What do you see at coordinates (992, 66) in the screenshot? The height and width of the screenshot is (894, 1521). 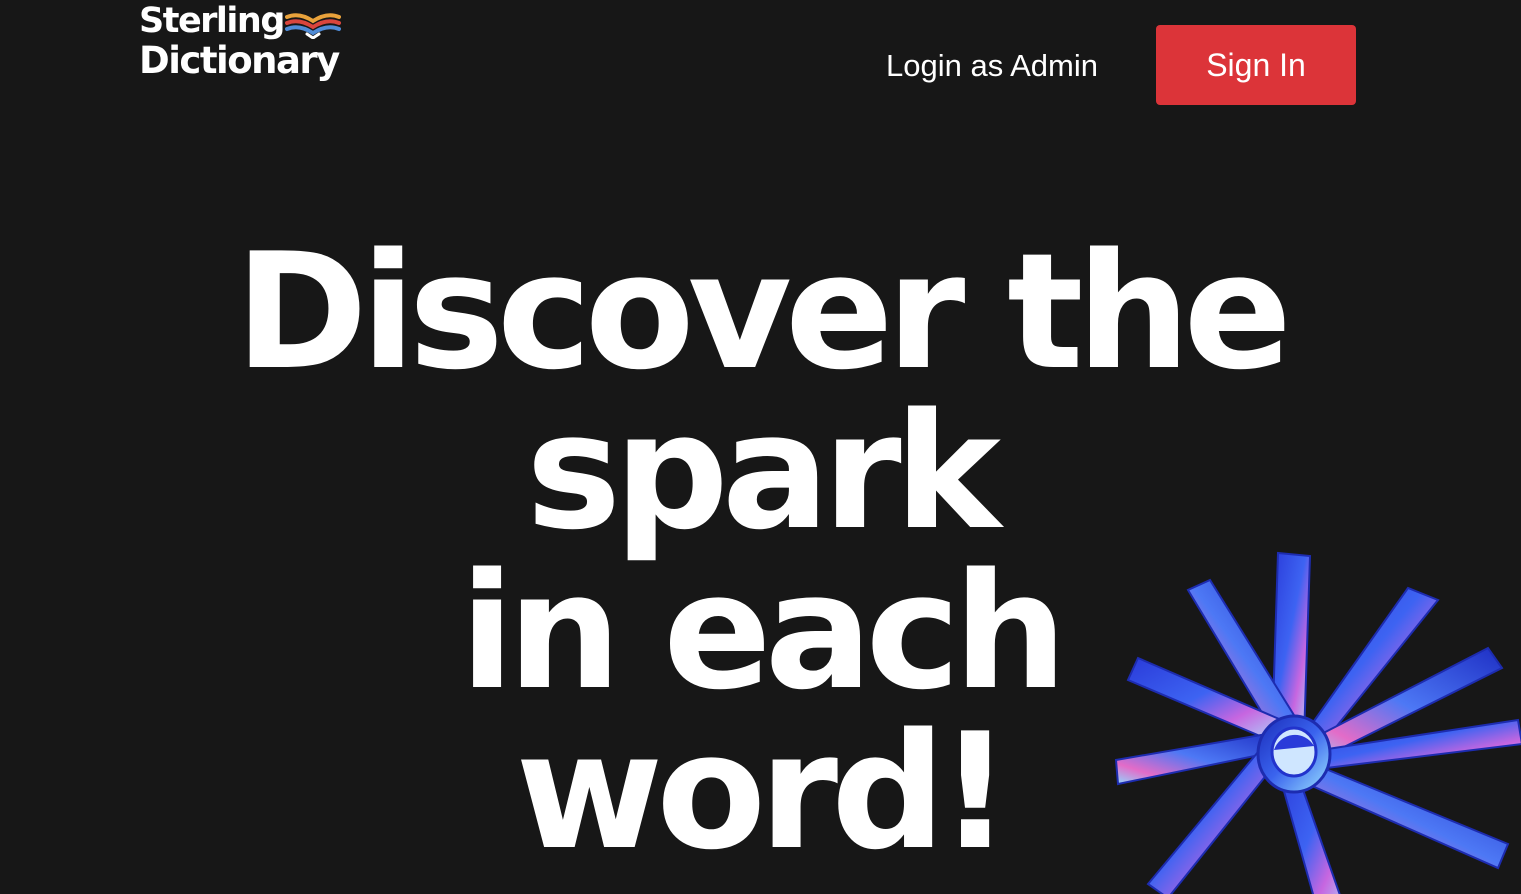 I see `login-as-admin-link: Login as Admin` at bounding box center [992, 66].